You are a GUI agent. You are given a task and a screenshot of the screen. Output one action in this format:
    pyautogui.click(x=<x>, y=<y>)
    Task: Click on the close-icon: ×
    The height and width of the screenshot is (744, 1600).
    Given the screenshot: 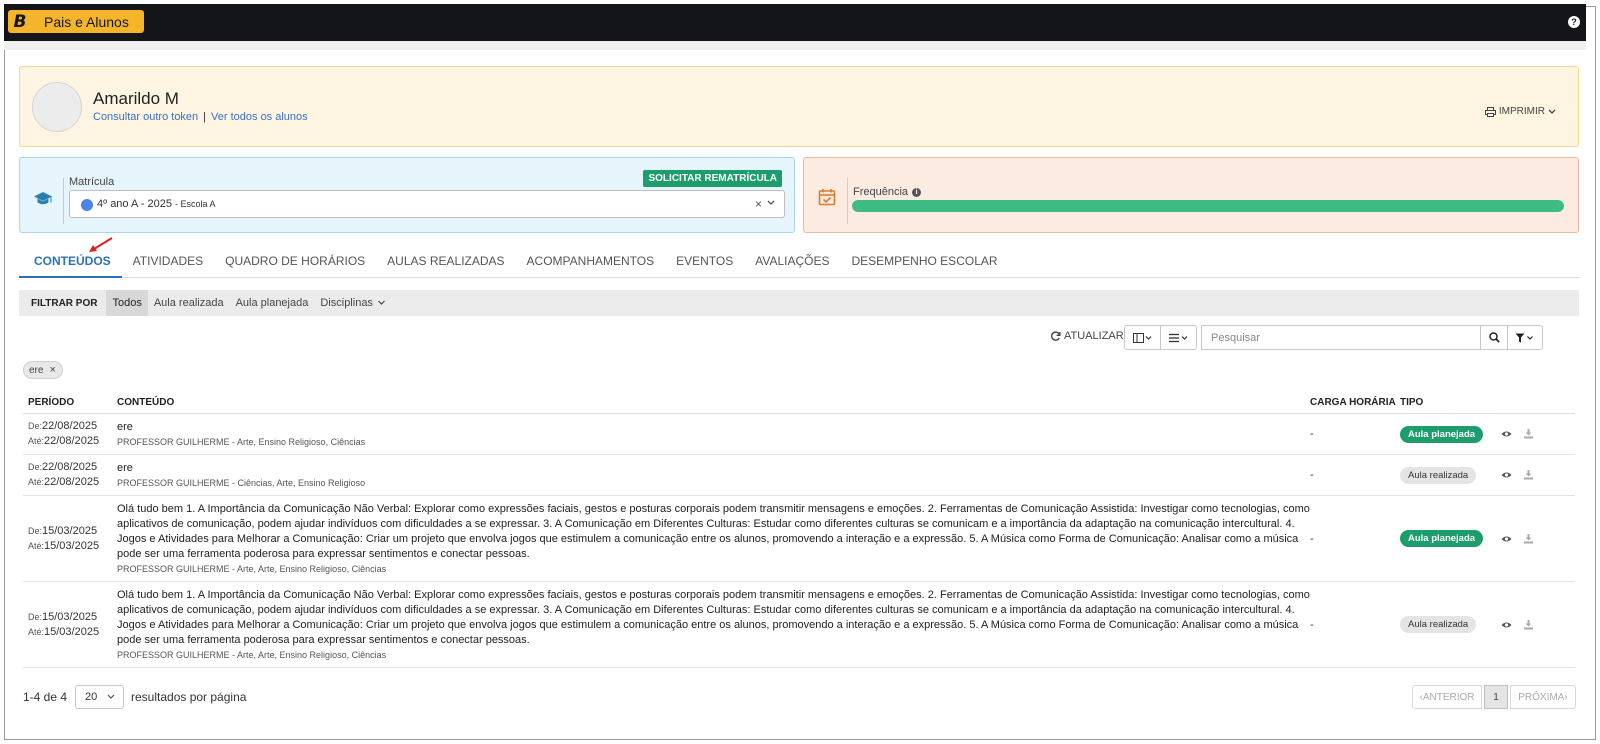 What is the action you would take?
    pyautogui.click(x=52, y=370)
    